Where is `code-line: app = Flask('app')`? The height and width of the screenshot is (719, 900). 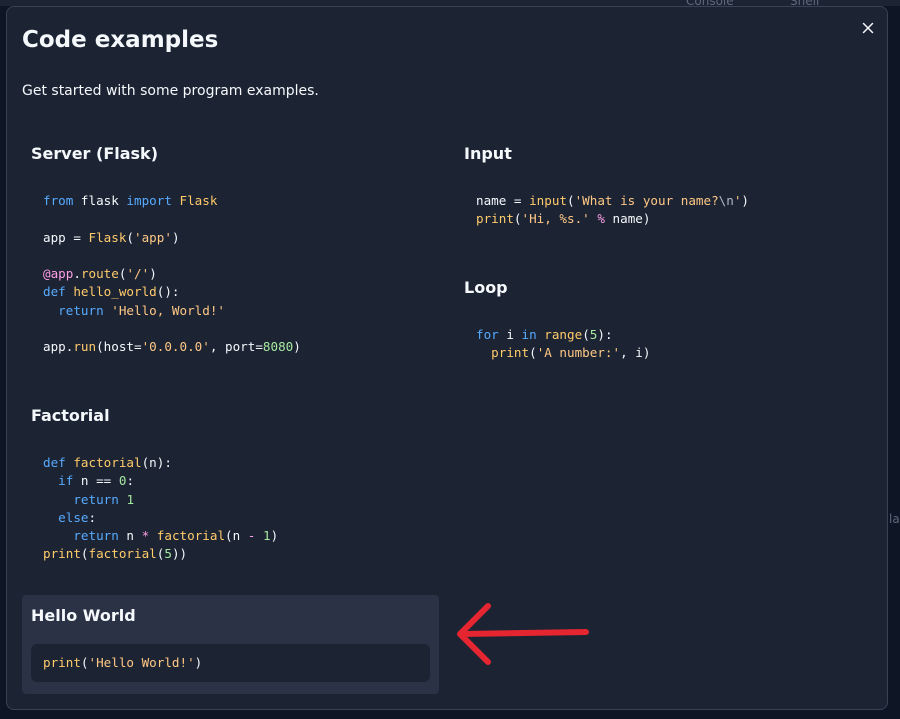
code-line: app = Flask('app') is located at coordinates (111, 237).